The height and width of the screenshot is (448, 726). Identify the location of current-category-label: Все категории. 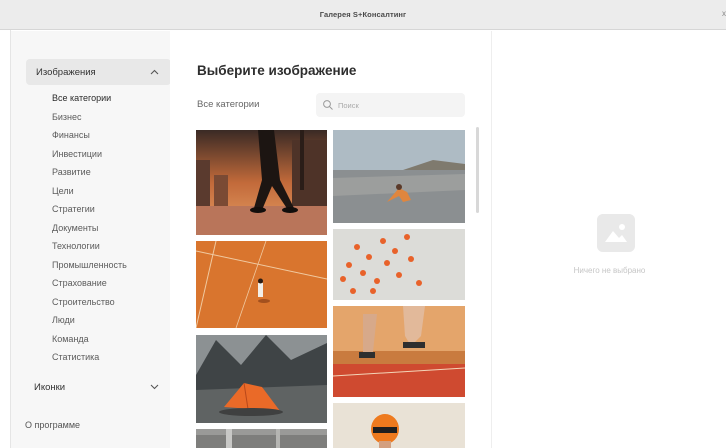
(228, 104).